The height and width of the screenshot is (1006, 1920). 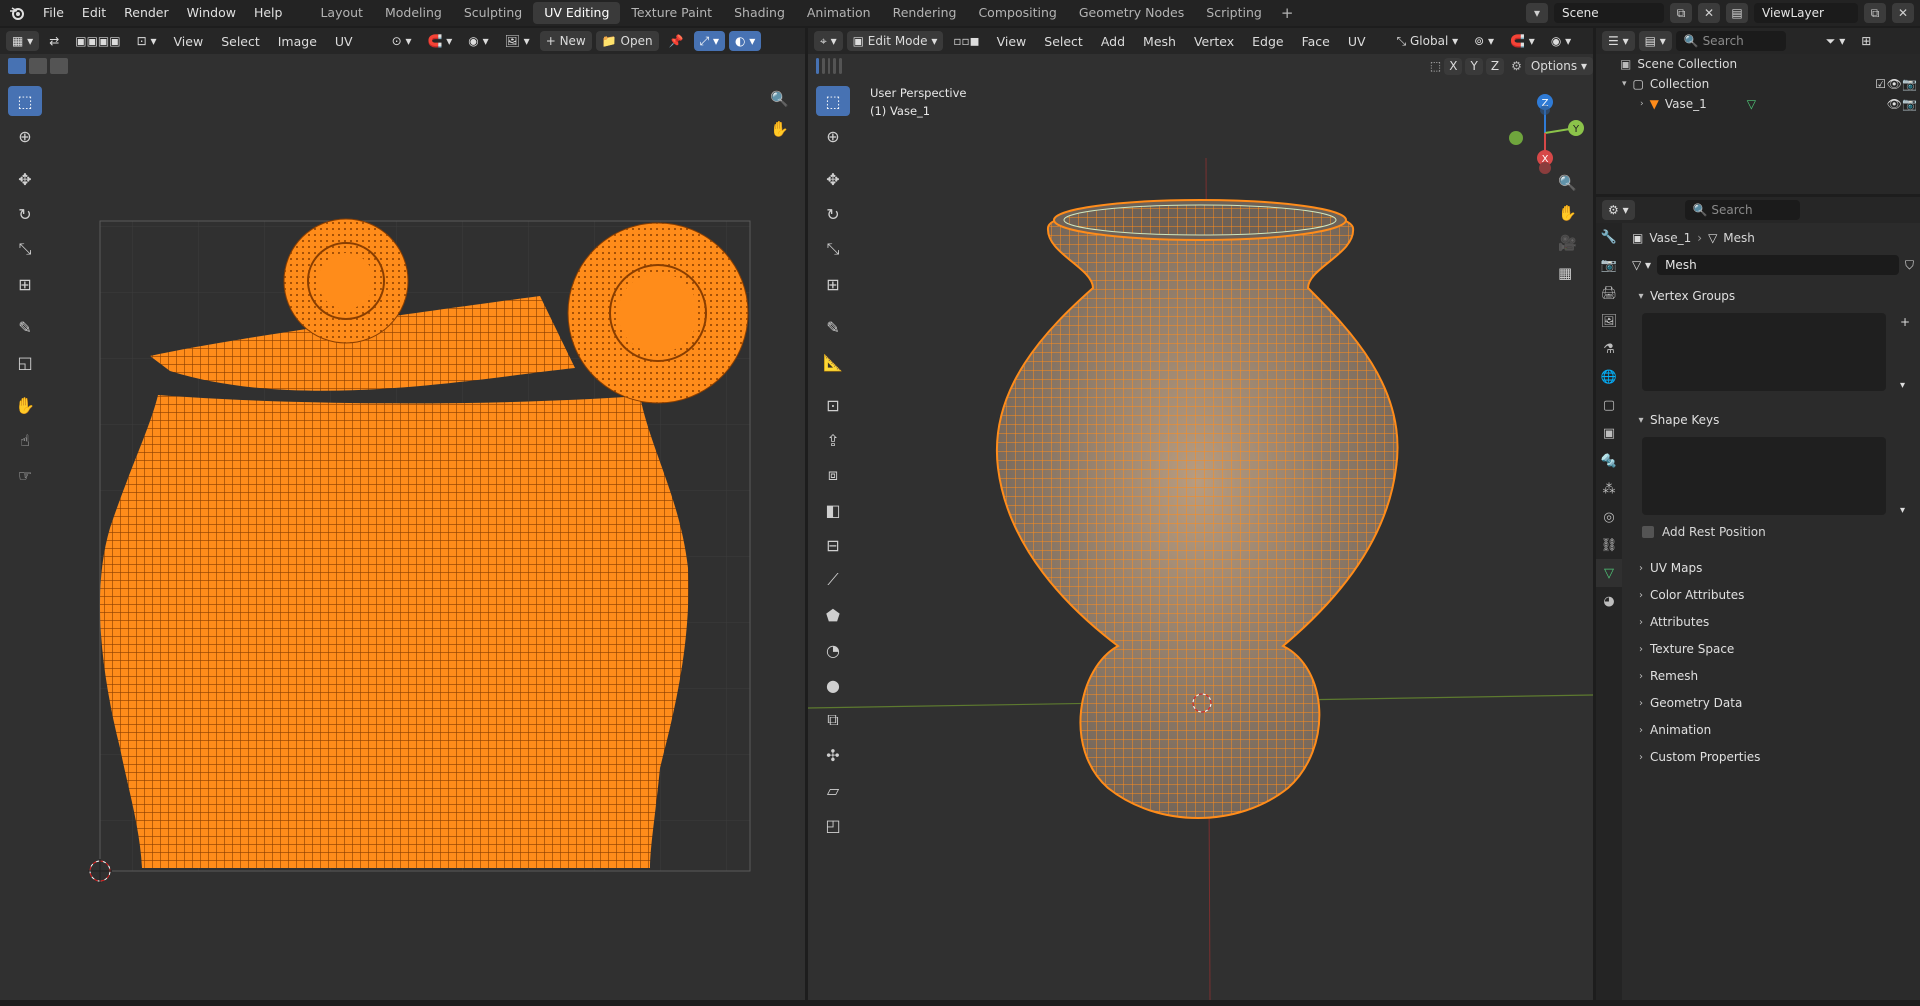 I want to click on panel-geometry-data: › Geometry Data, so click(x=1776, y=703).